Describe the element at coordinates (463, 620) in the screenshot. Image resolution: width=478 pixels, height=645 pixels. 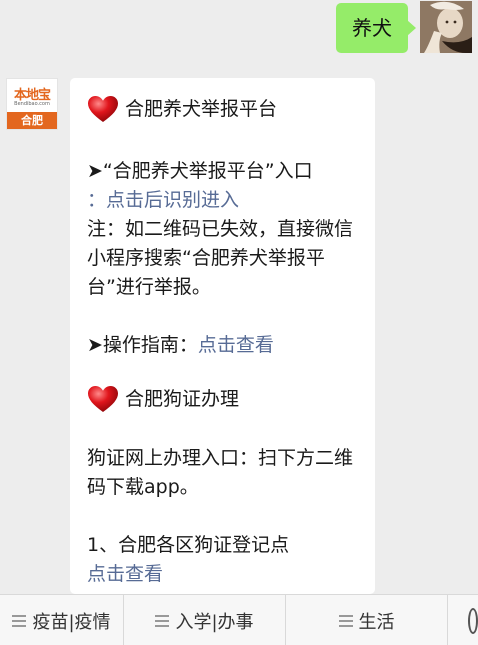
I see `keyboard-toggle` at that location.